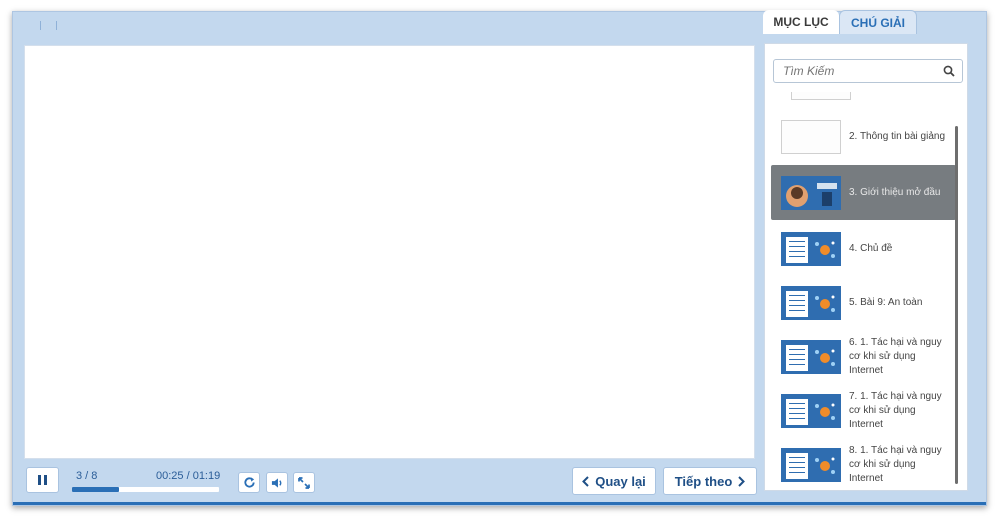  I want to click on fullscreen-icon, so click(304, 482).